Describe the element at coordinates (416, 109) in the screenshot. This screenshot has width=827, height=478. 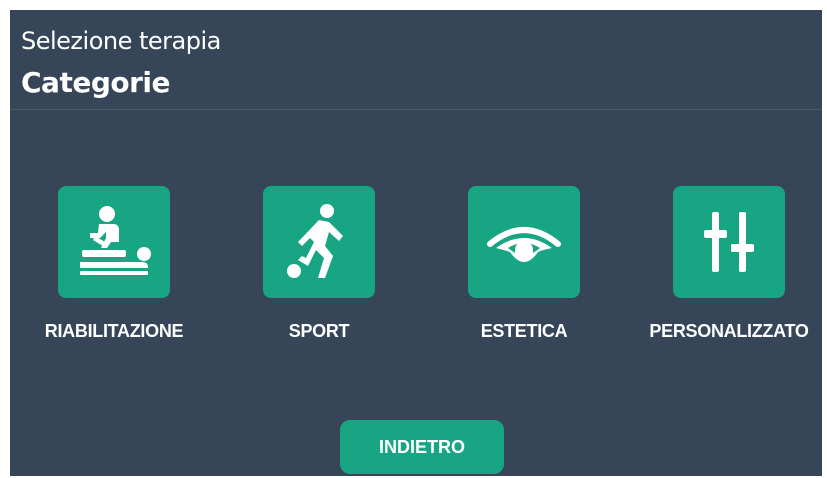
I see `header-divider` at that location.